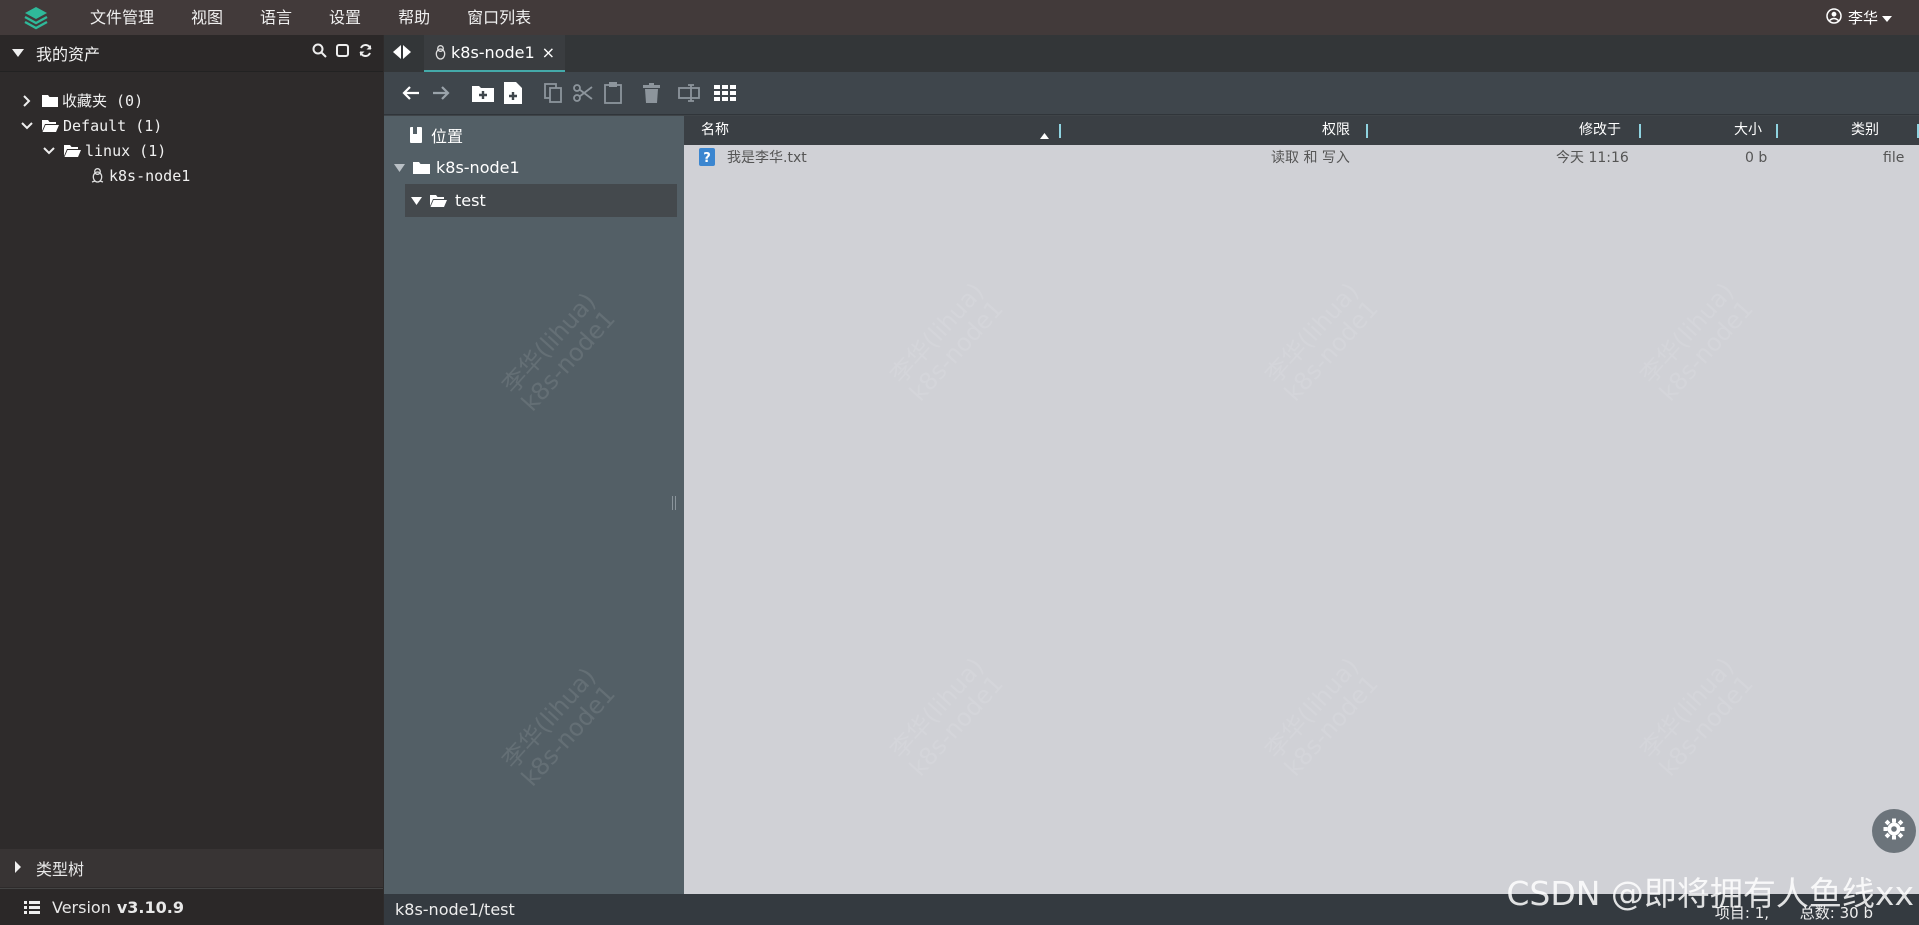  I want to click on scissors-icon, so click(583, 93).